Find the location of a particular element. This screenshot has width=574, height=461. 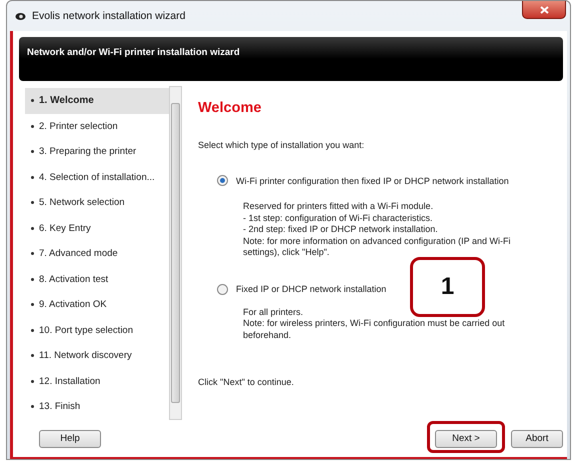

prompt-text: Select which type of installation you want: is located at coordinates (282, 145).